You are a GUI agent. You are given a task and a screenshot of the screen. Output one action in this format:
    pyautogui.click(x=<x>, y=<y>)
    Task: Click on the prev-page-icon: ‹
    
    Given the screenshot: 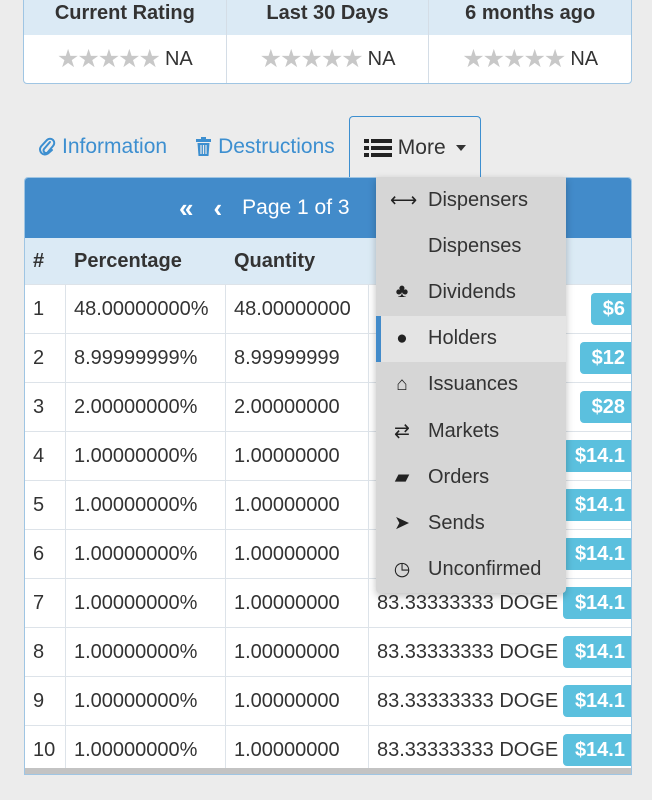 What is the action you would take?
    pyautogui.click(x=217, y=208)
    